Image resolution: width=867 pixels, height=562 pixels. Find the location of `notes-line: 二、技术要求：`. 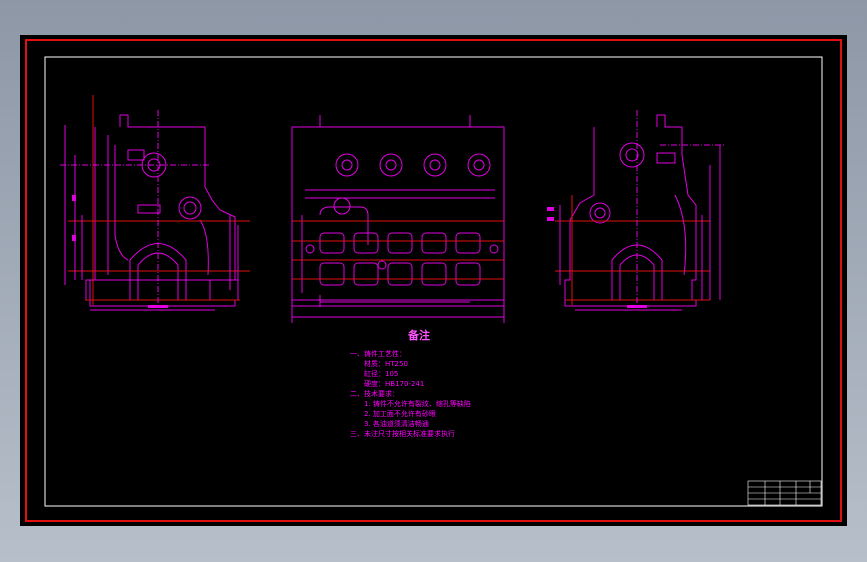

notes-line: 二、技术要求： is located at coordinates (374, 394).